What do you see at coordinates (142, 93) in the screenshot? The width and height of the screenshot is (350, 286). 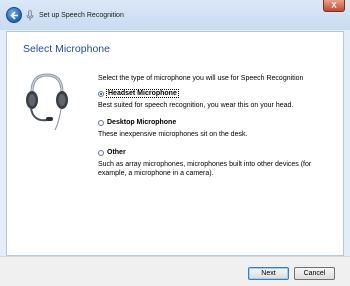 I see `option-label: Headset Microphone` at bounding box center [142, 93].